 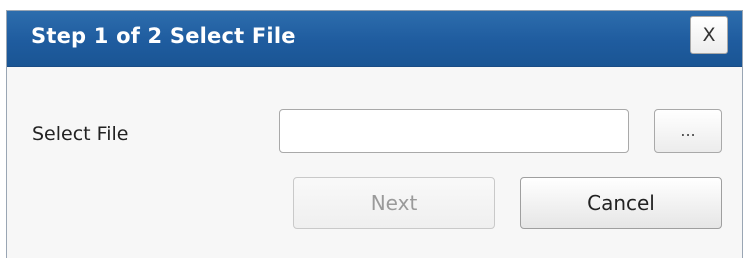 I want to click on close-icon: X, so click(x=709, y=35).